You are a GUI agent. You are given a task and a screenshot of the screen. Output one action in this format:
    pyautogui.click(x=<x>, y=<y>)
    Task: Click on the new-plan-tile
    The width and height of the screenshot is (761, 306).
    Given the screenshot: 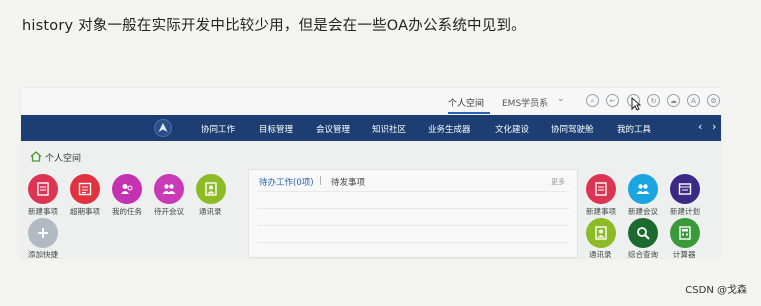 What is the action you would take?
    pyautogui.click(x=685, y=189)
    